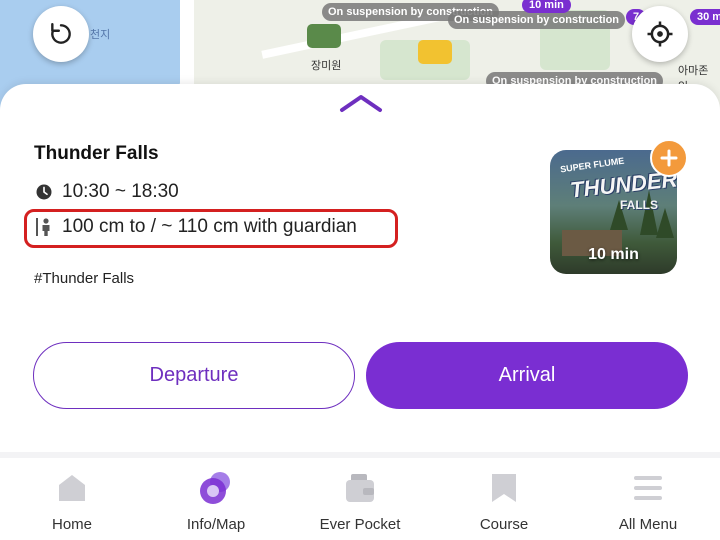 The image size is (720, 540). I want to click on clock-icon, so click(44, 192).